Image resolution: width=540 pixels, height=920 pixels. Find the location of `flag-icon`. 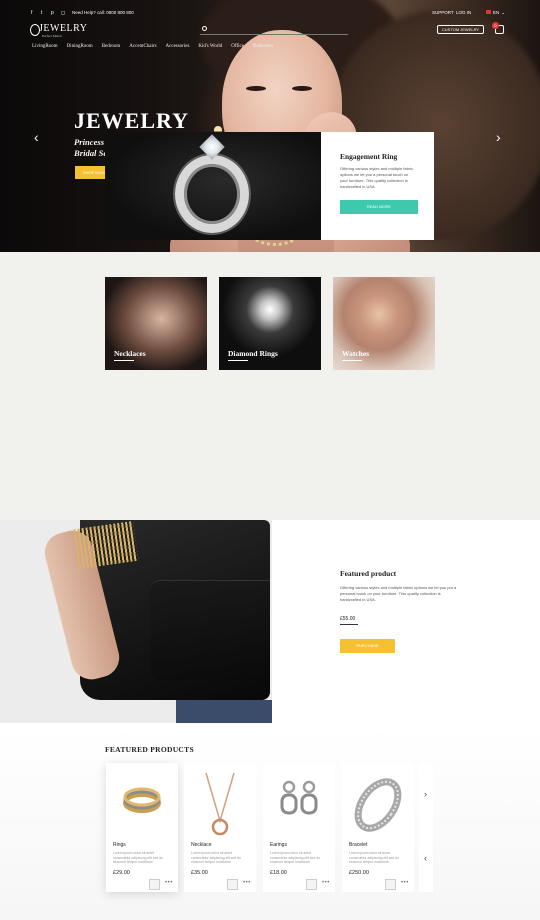

flag-icon is located at coordinates (488, 12).